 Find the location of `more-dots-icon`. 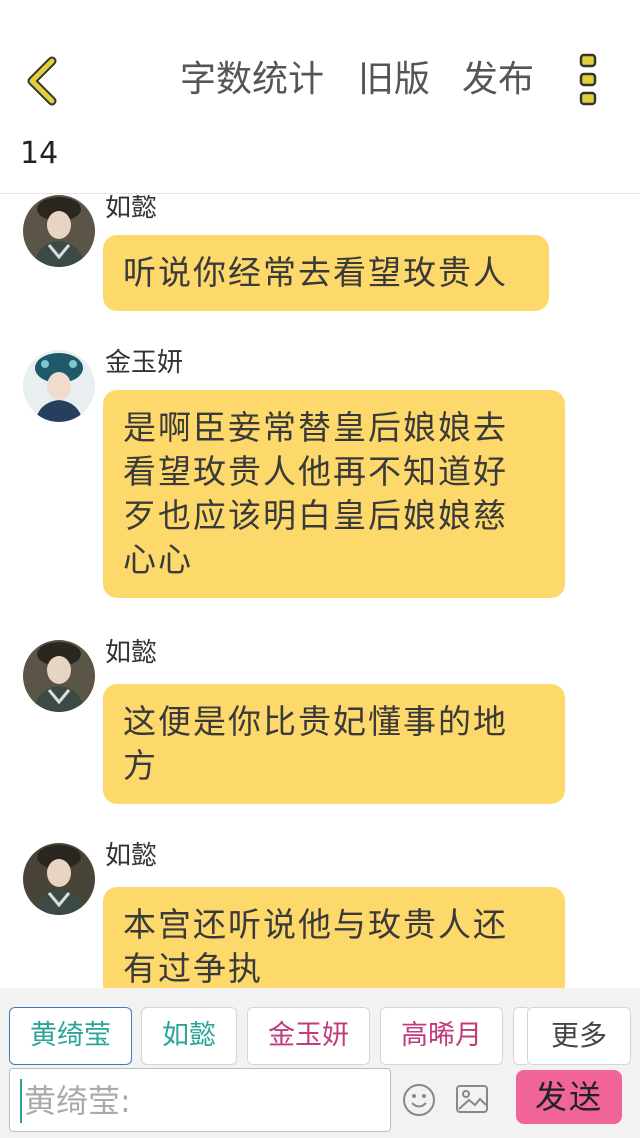

more-dots-icon is located at coordinates (588, 79).